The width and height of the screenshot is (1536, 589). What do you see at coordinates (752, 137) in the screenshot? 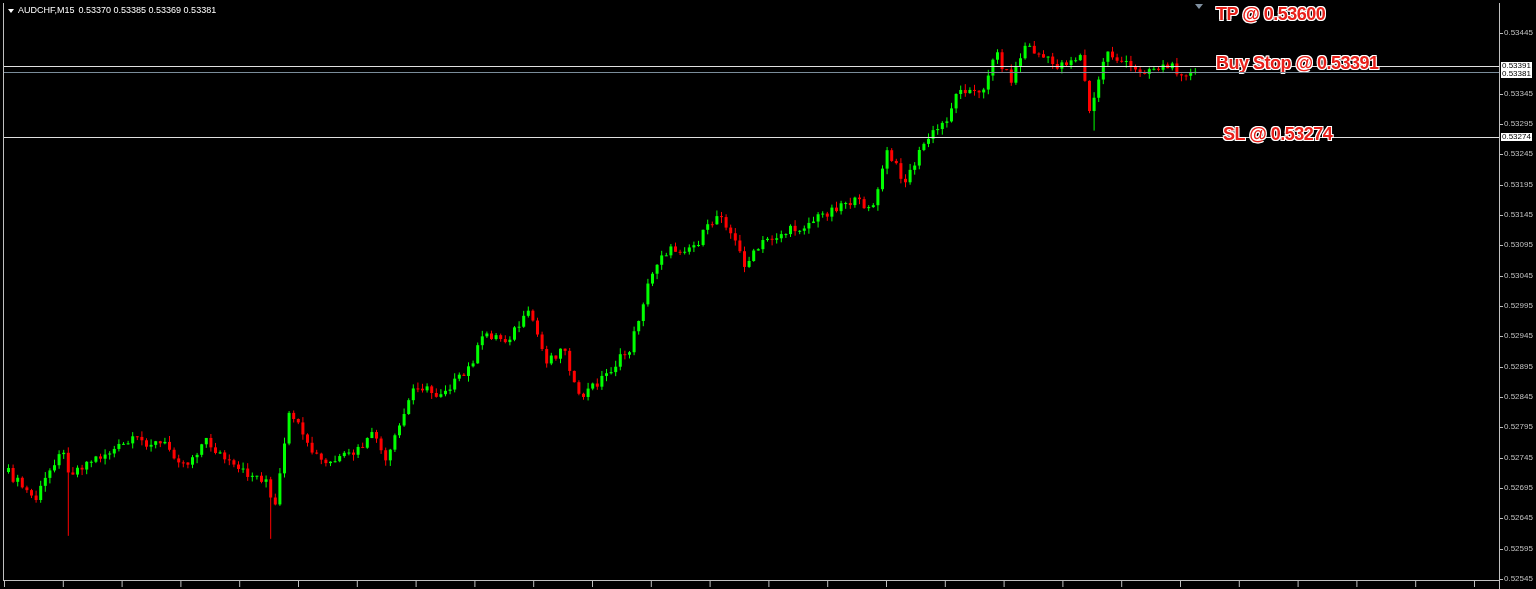
I see `stop-loss-line` at bounding box center [752, 137].